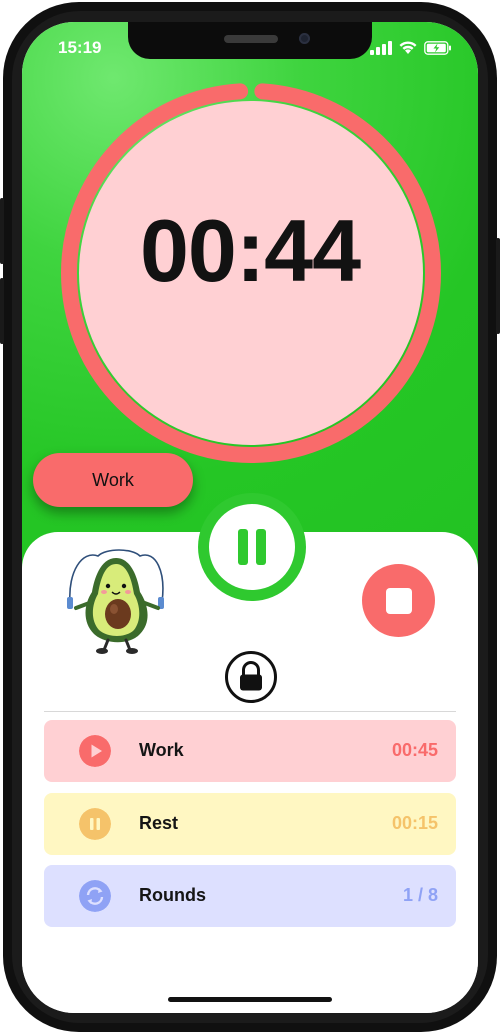  Describe the element at coordinates (250, 711) in the screenshot. I see `divider` at that location.